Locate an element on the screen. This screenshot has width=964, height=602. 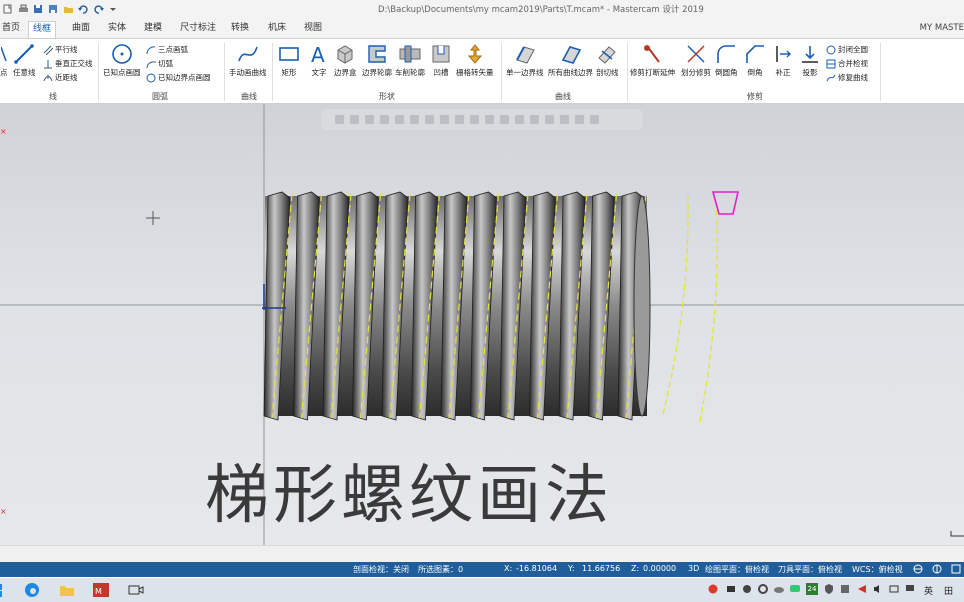
divide-trim-button: 划分修剪 is located at coordinates (696, 60).